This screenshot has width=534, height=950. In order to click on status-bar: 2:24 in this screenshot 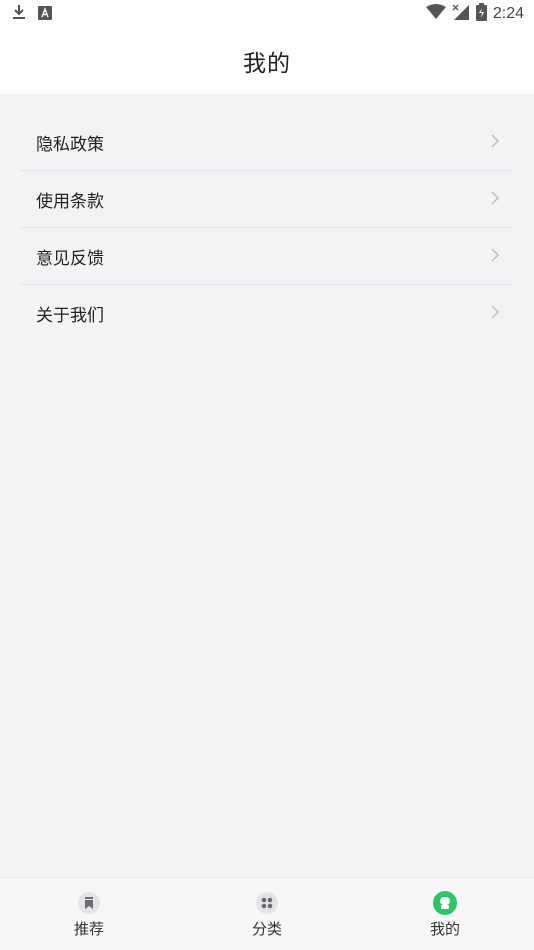, I will do `click(267, 14)`.